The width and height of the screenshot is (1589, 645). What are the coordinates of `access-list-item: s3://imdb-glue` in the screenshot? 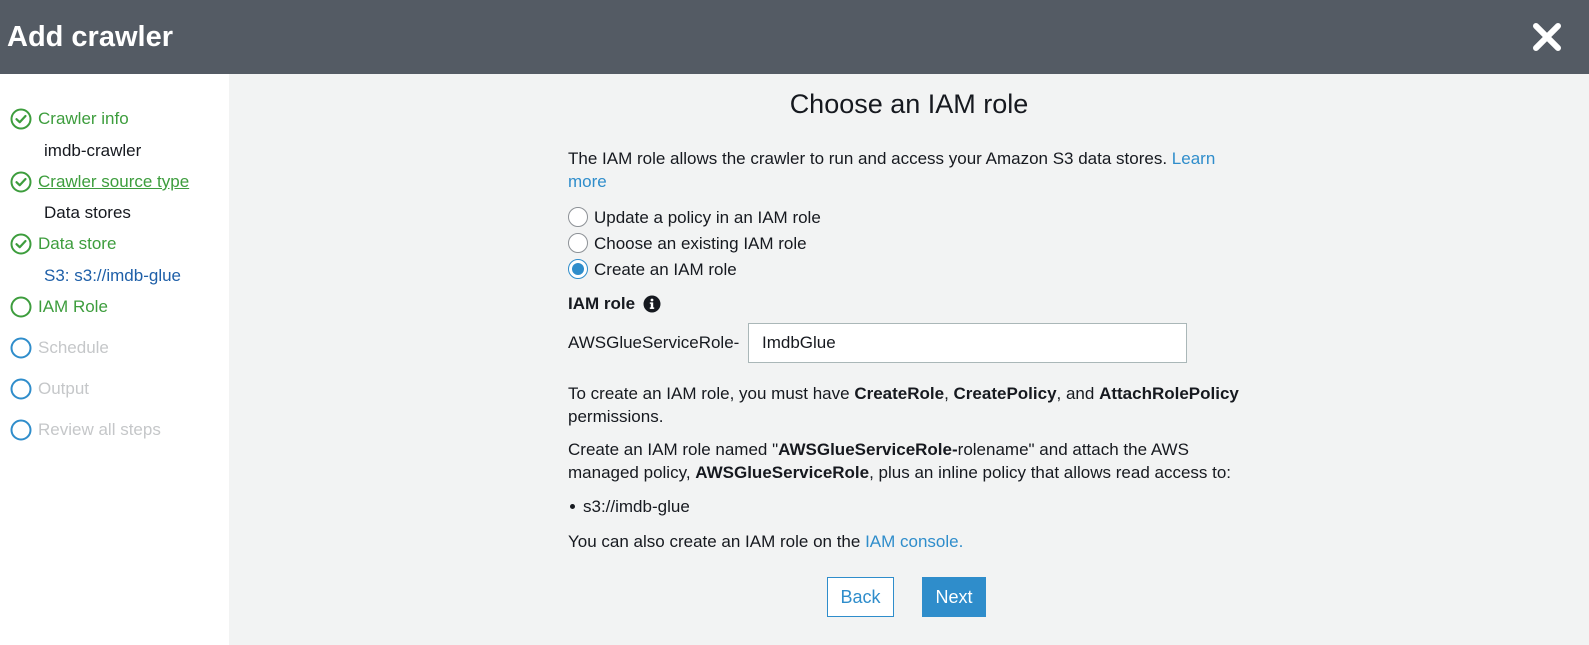 It's located at (629, 506).